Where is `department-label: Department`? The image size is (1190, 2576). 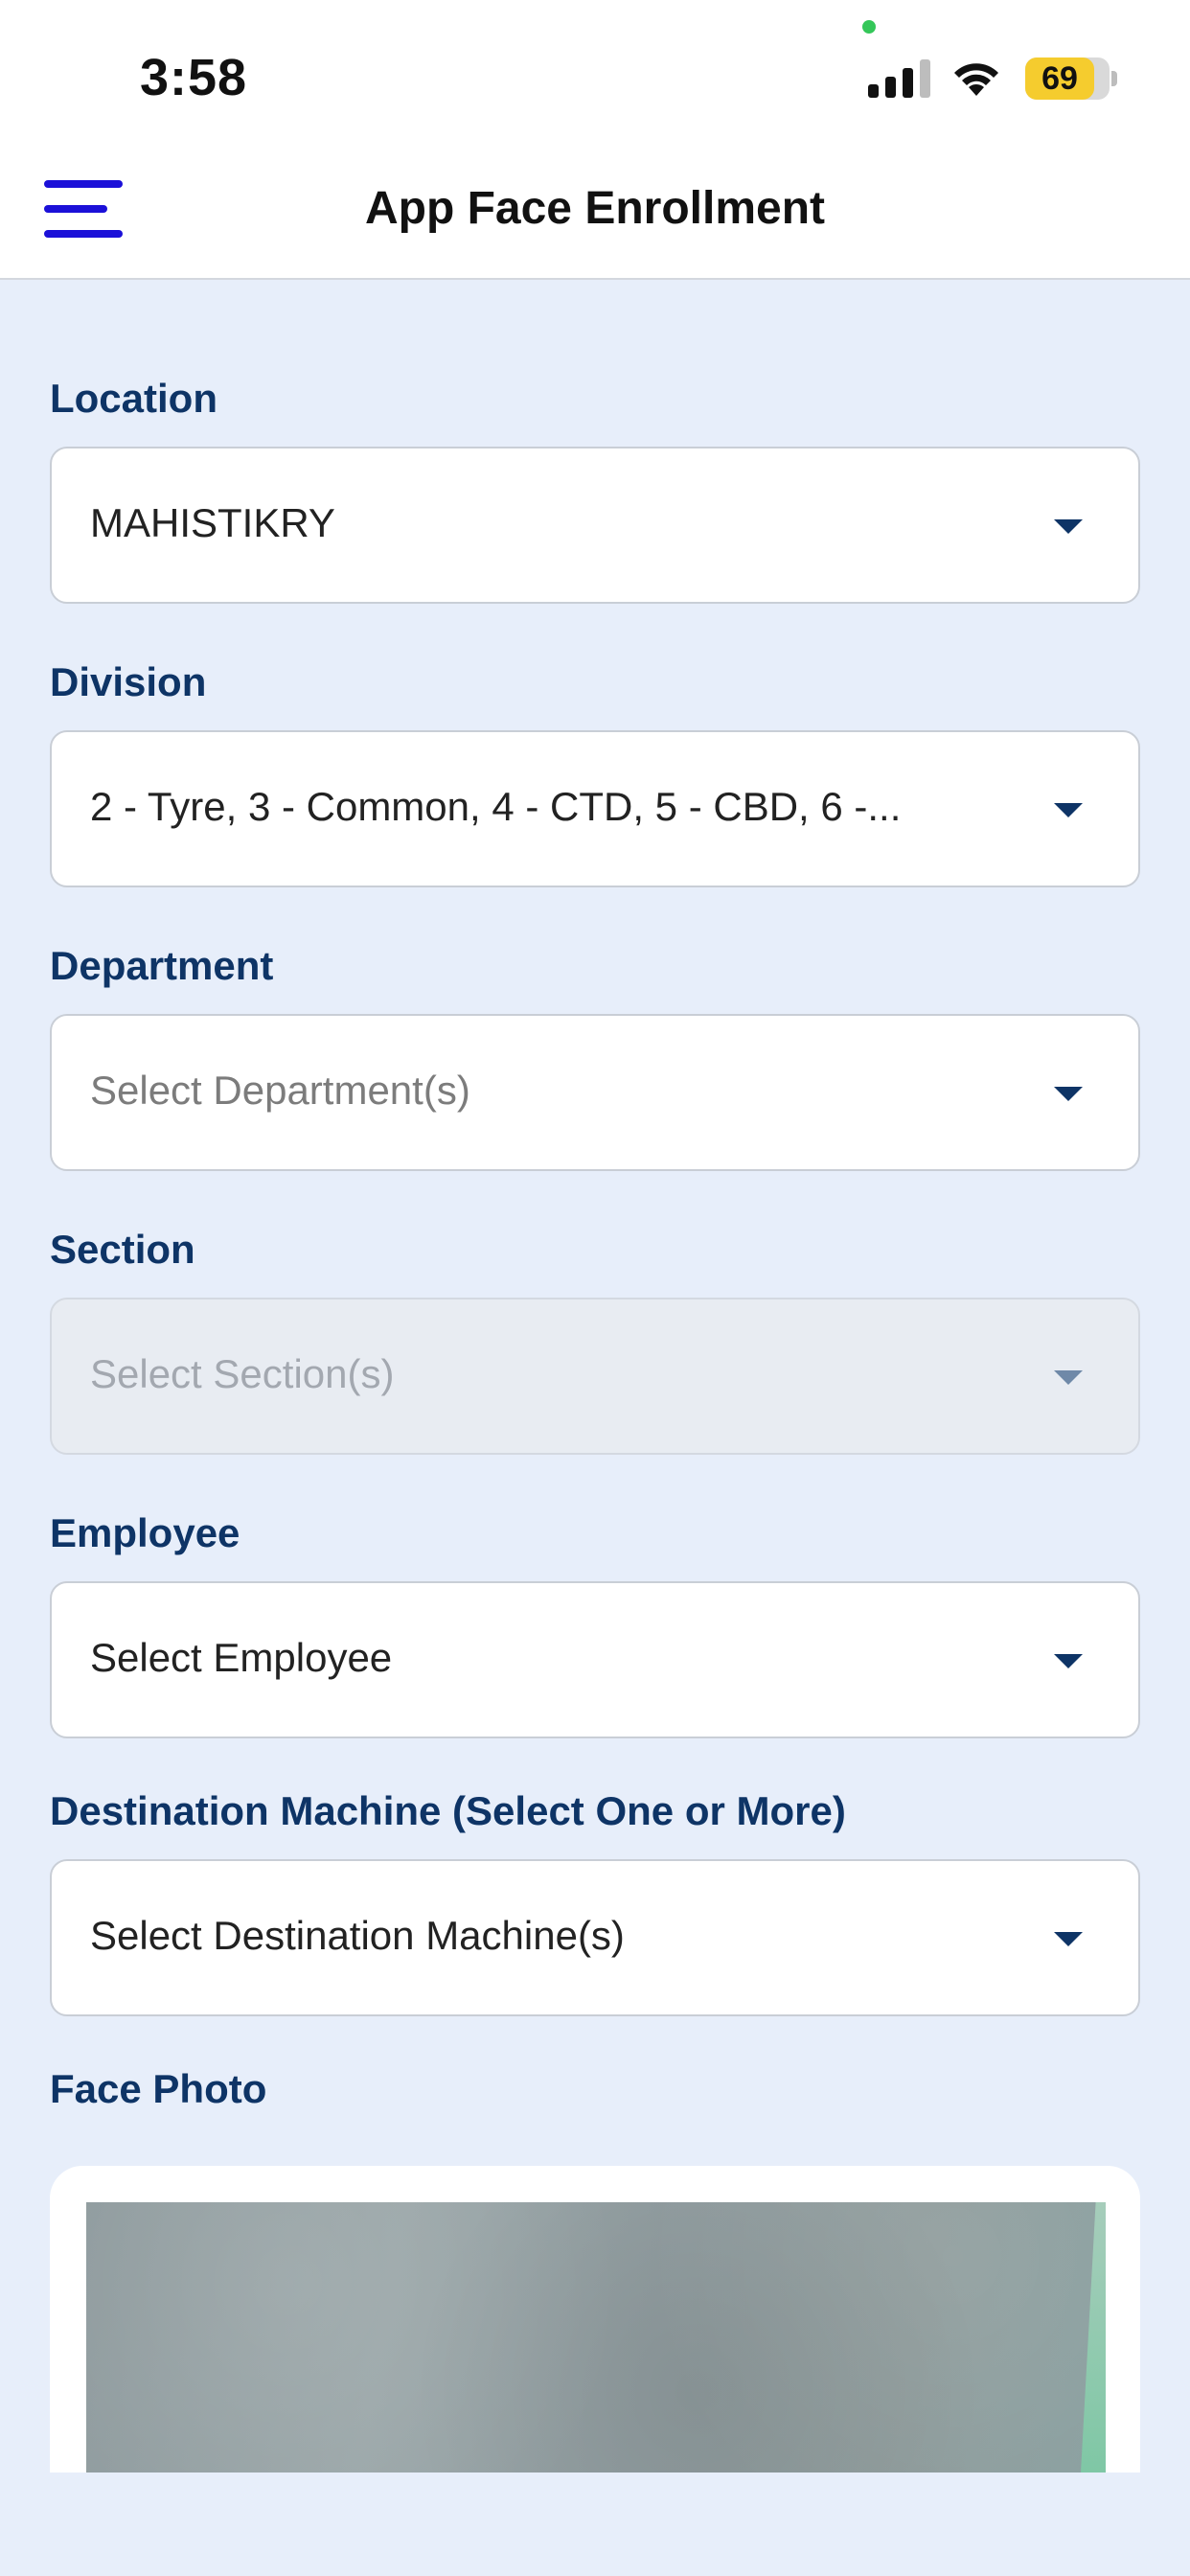 department-label: Department is located at coordinates (162, 965).